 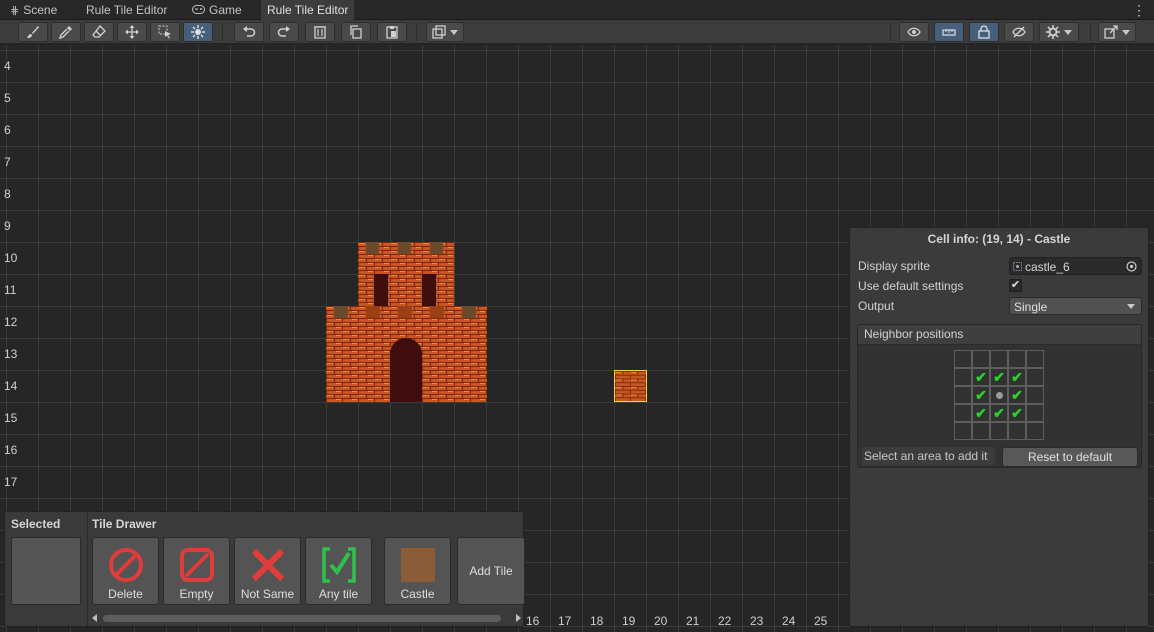 What do you see at coordinates (33, 32) in the screenshot?
I see `brush-tool-button` at bounding box center [33, 32].